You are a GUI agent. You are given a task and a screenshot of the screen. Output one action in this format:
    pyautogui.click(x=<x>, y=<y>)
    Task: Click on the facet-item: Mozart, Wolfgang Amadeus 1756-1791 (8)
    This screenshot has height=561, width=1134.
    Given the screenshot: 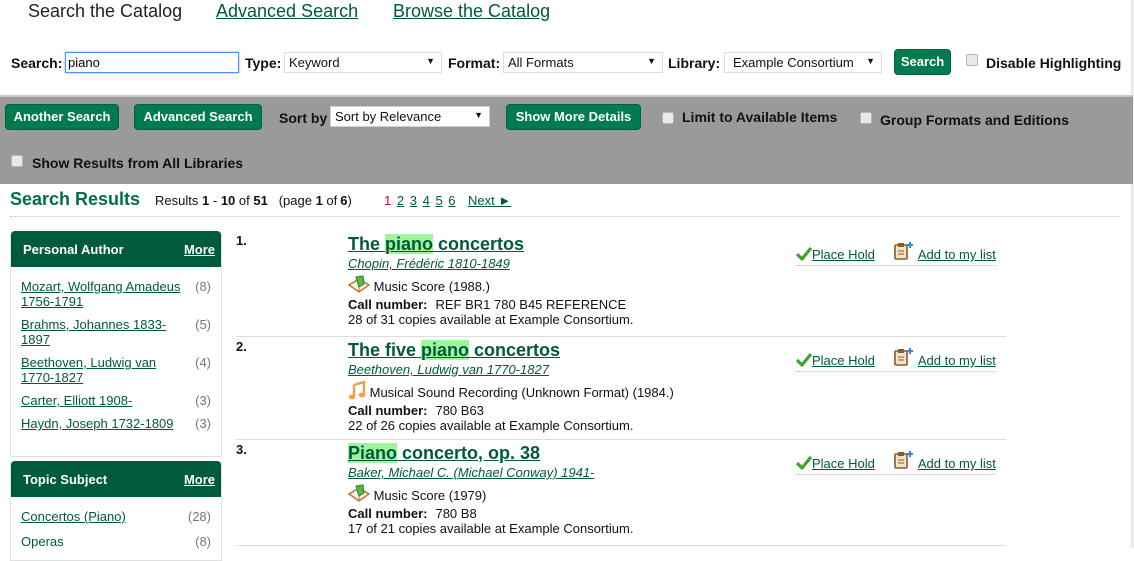 What is the action you would take?
    pyautogui.click(x=116, y=294)
    